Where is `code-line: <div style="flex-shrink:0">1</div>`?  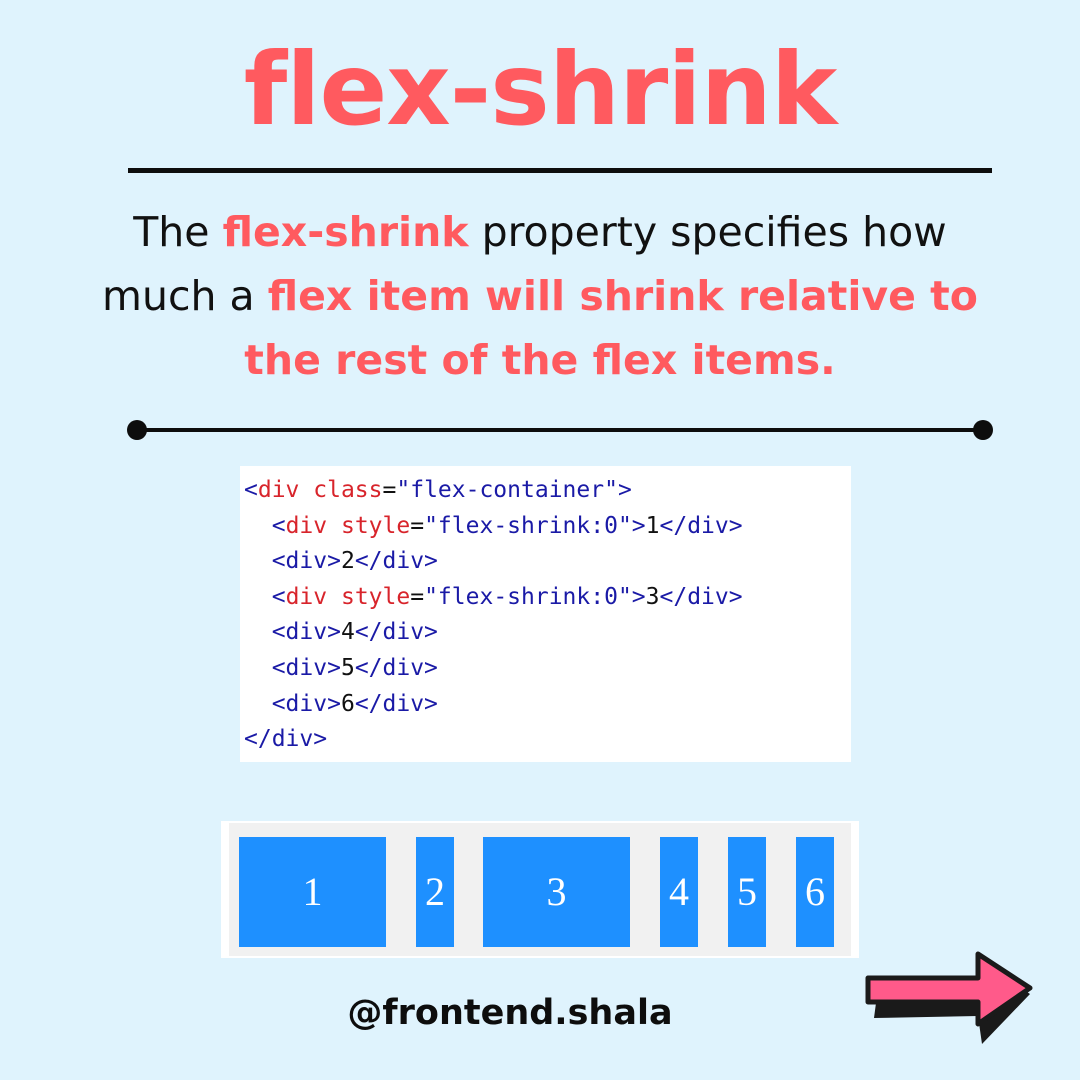
code-line: <div style="flex-shrink:0">1</div> is located at coordinates (507, 525).